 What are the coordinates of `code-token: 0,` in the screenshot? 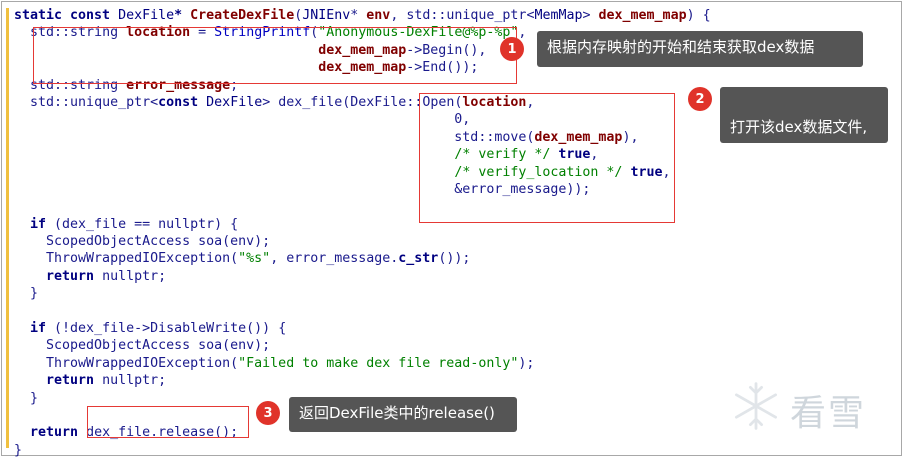 It's located at (242, 120).